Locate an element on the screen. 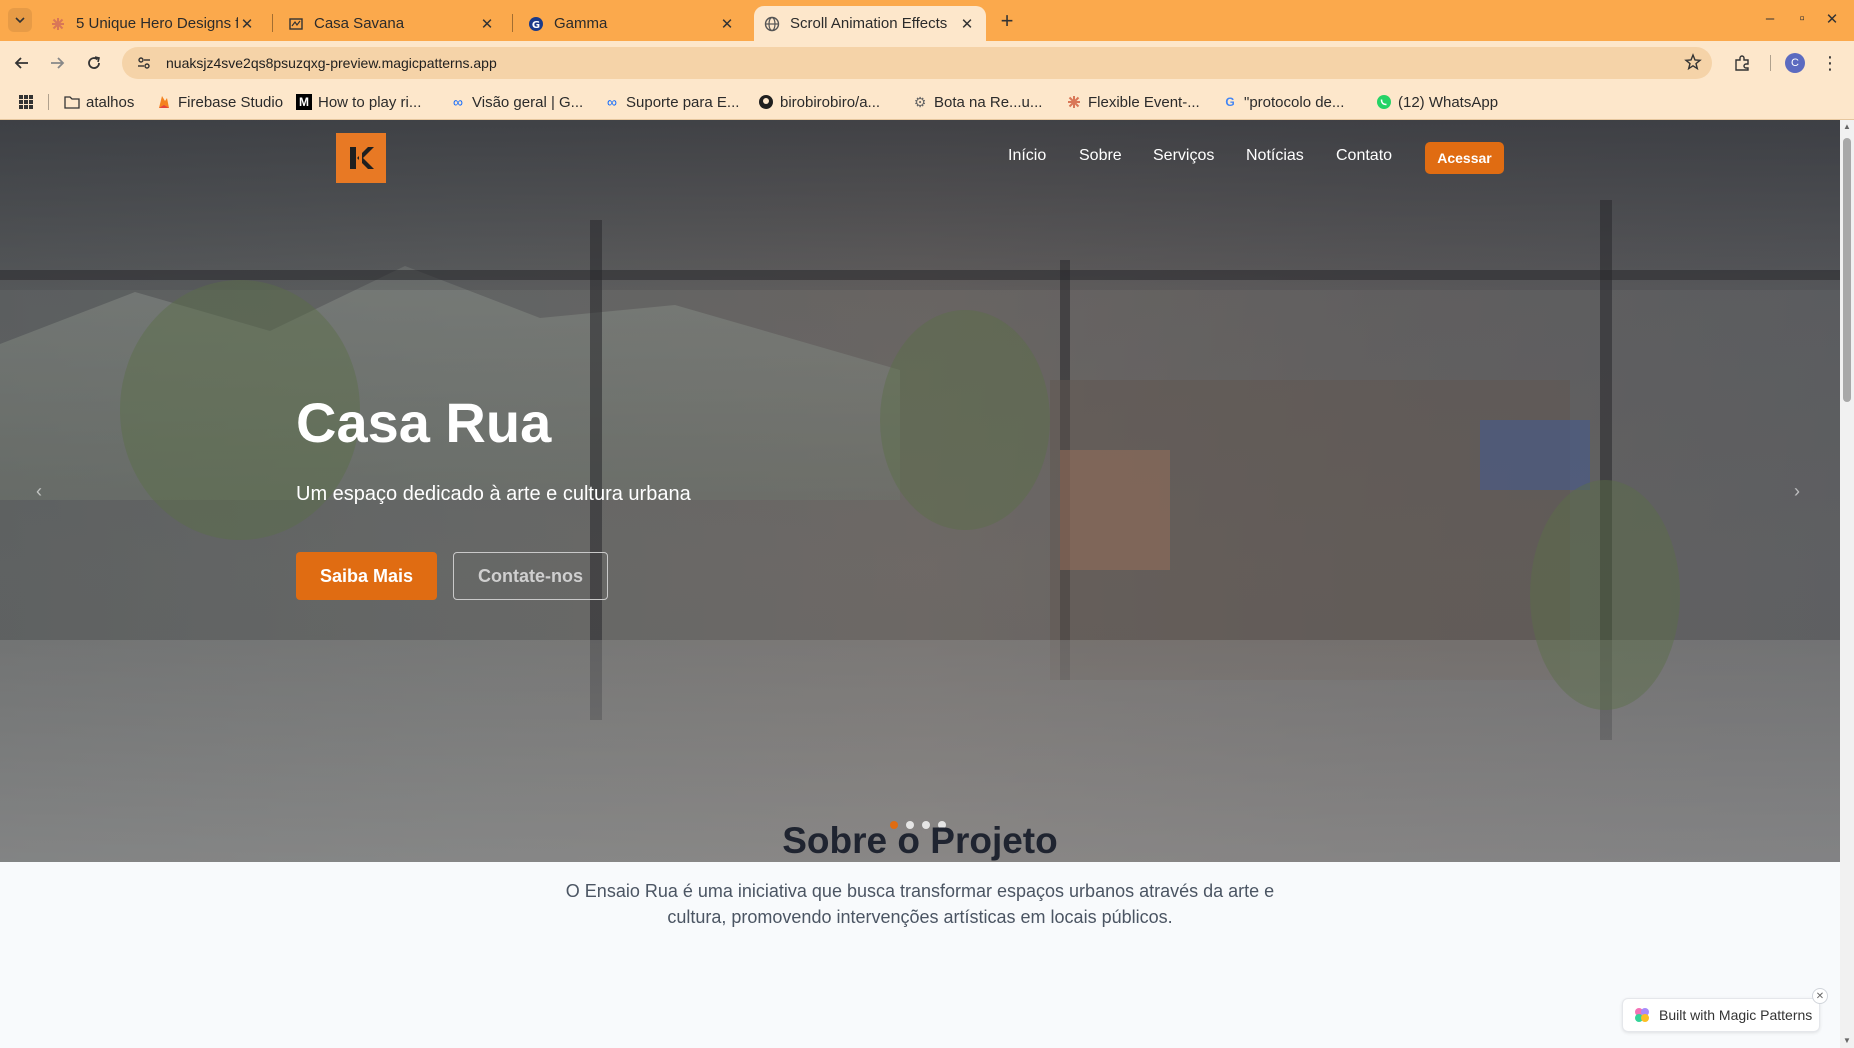 The width and height of the screenshot is (1854, 1048). menu-kebab-icon: ⋮ is located at coordinates (1830, 63).